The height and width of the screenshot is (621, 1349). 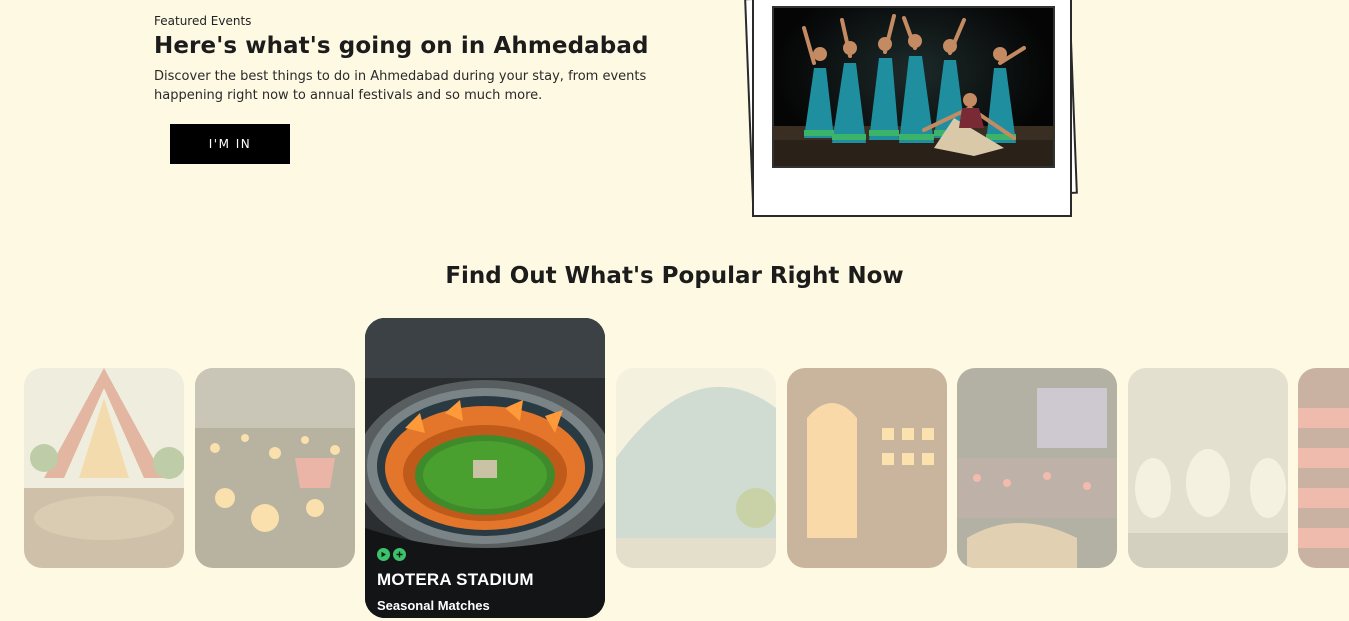 What do you see at coordinates (433, 605) in the screenshot?
I see `card-subtitle: Seasonal Matches` at bounding box center [433, 605].